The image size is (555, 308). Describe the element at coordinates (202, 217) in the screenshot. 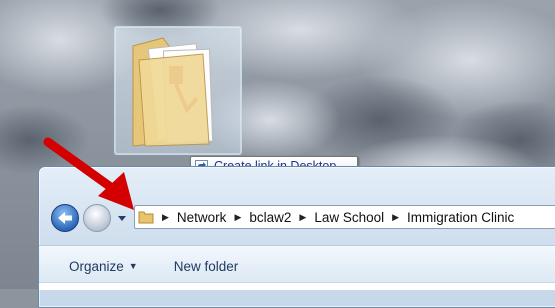

I see `breadcrumb-network: Network` at that location.